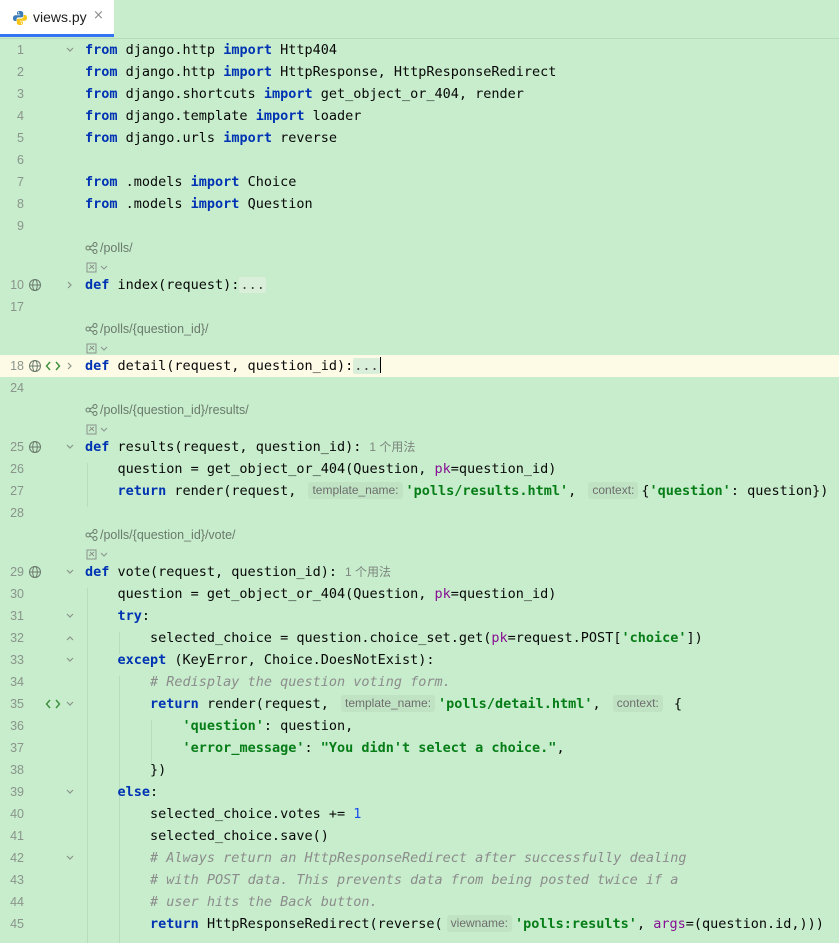 The width and height of the screenshot is (839, 943). I want to click on code-line: 5 from django.urls import reverse, so click(419, 138).